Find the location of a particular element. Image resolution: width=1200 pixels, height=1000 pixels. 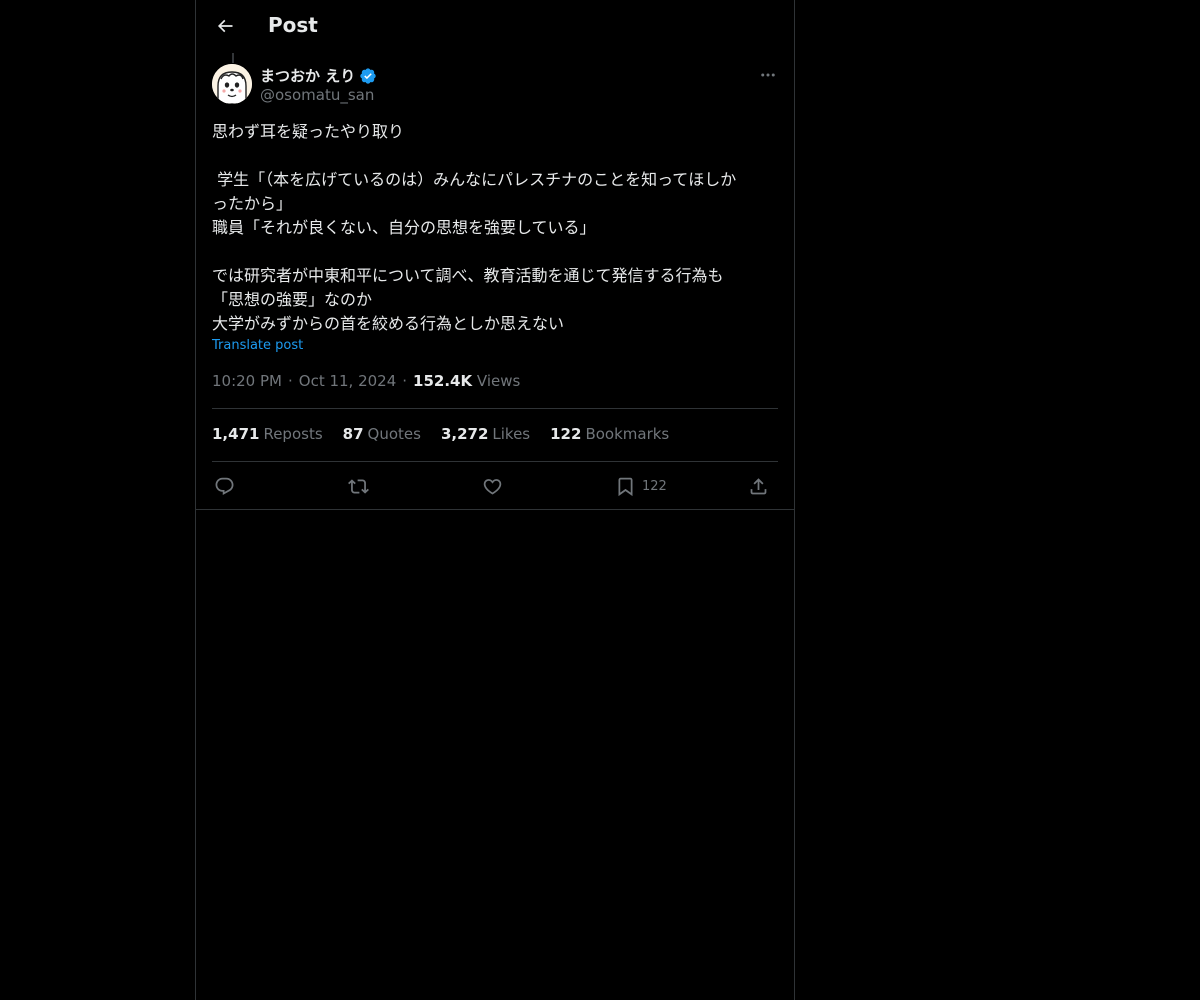

share-icon is located at coordinates (758, 485).